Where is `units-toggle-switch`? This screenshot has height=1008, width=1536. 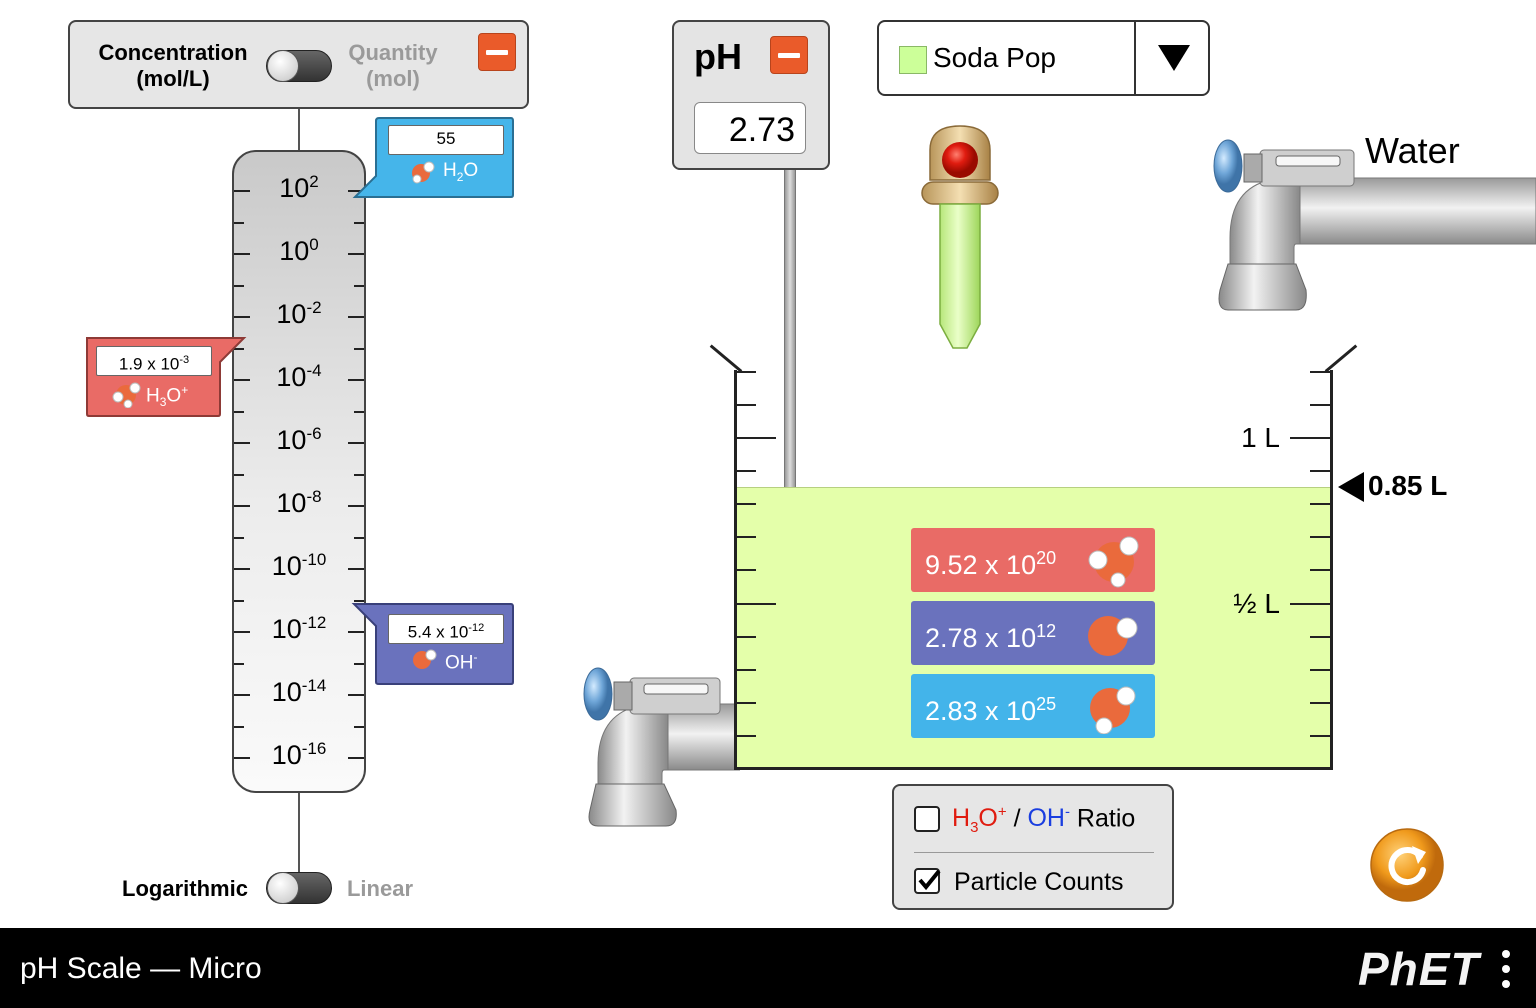 units-toggle-switch is located at coordinates (299, 66).